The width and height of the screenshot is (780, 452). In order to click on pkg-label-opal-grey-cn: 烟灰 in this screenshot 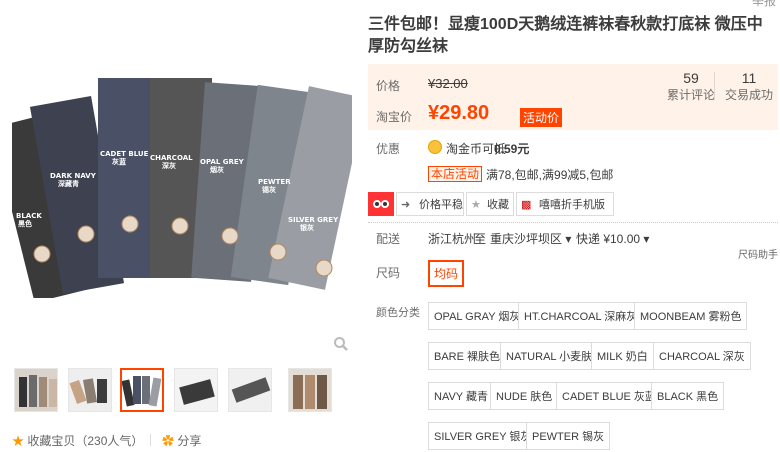, I will do `click(217, 169)`.